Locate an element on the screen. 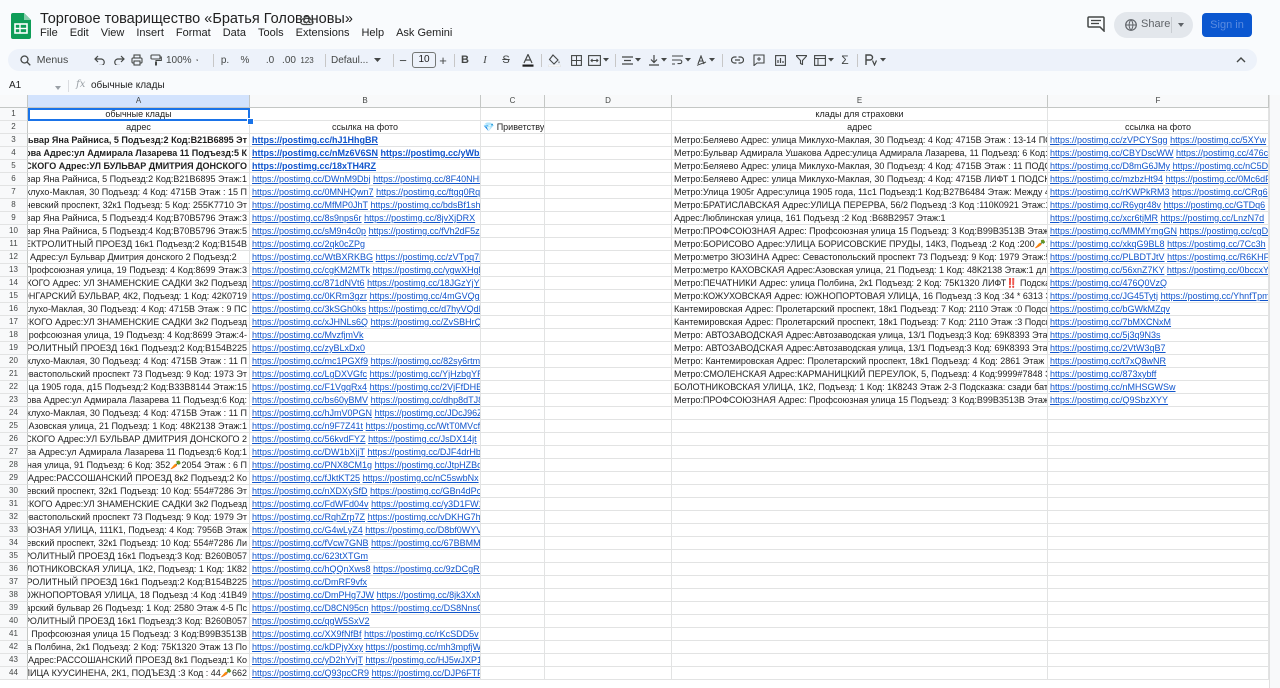 This screenshot has height=688, width=1280. input-tools-icon is located at coordinates (875, 60).